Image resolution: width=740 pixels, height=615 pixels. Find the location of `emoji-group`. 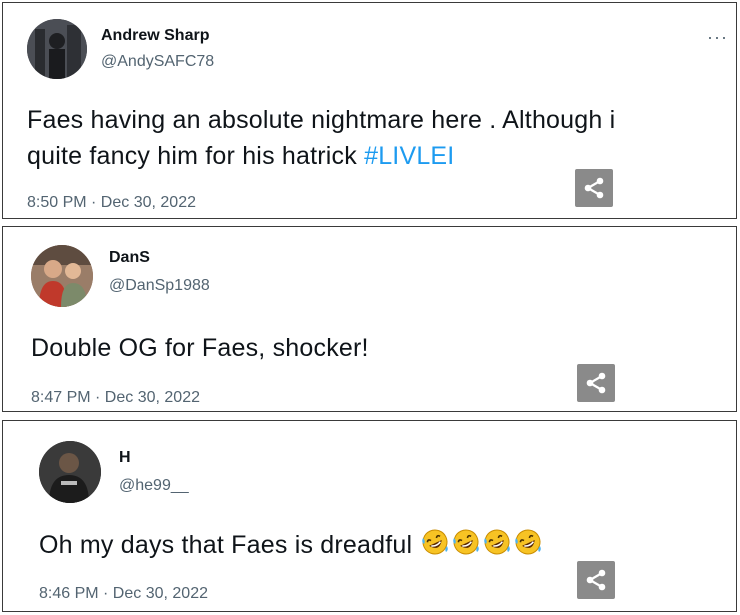

emoji-group is located at coordinates (481, 544).